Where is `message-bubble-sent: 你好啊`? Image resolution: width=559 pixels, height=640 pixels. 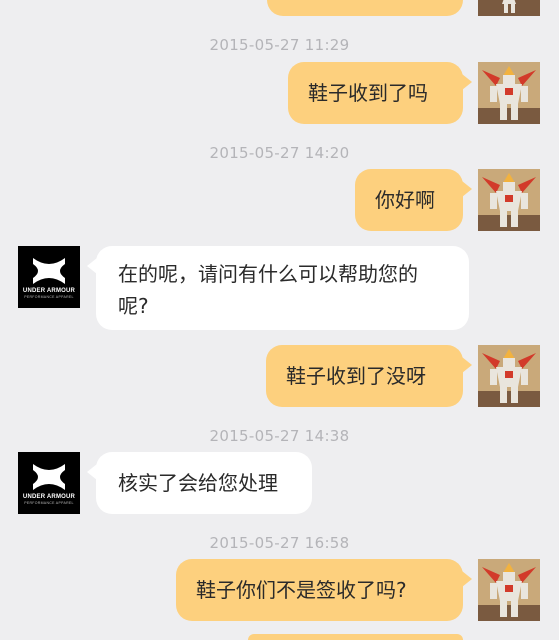
message-bubble-sent: 你好啊 is located at coordinates (409, 200).